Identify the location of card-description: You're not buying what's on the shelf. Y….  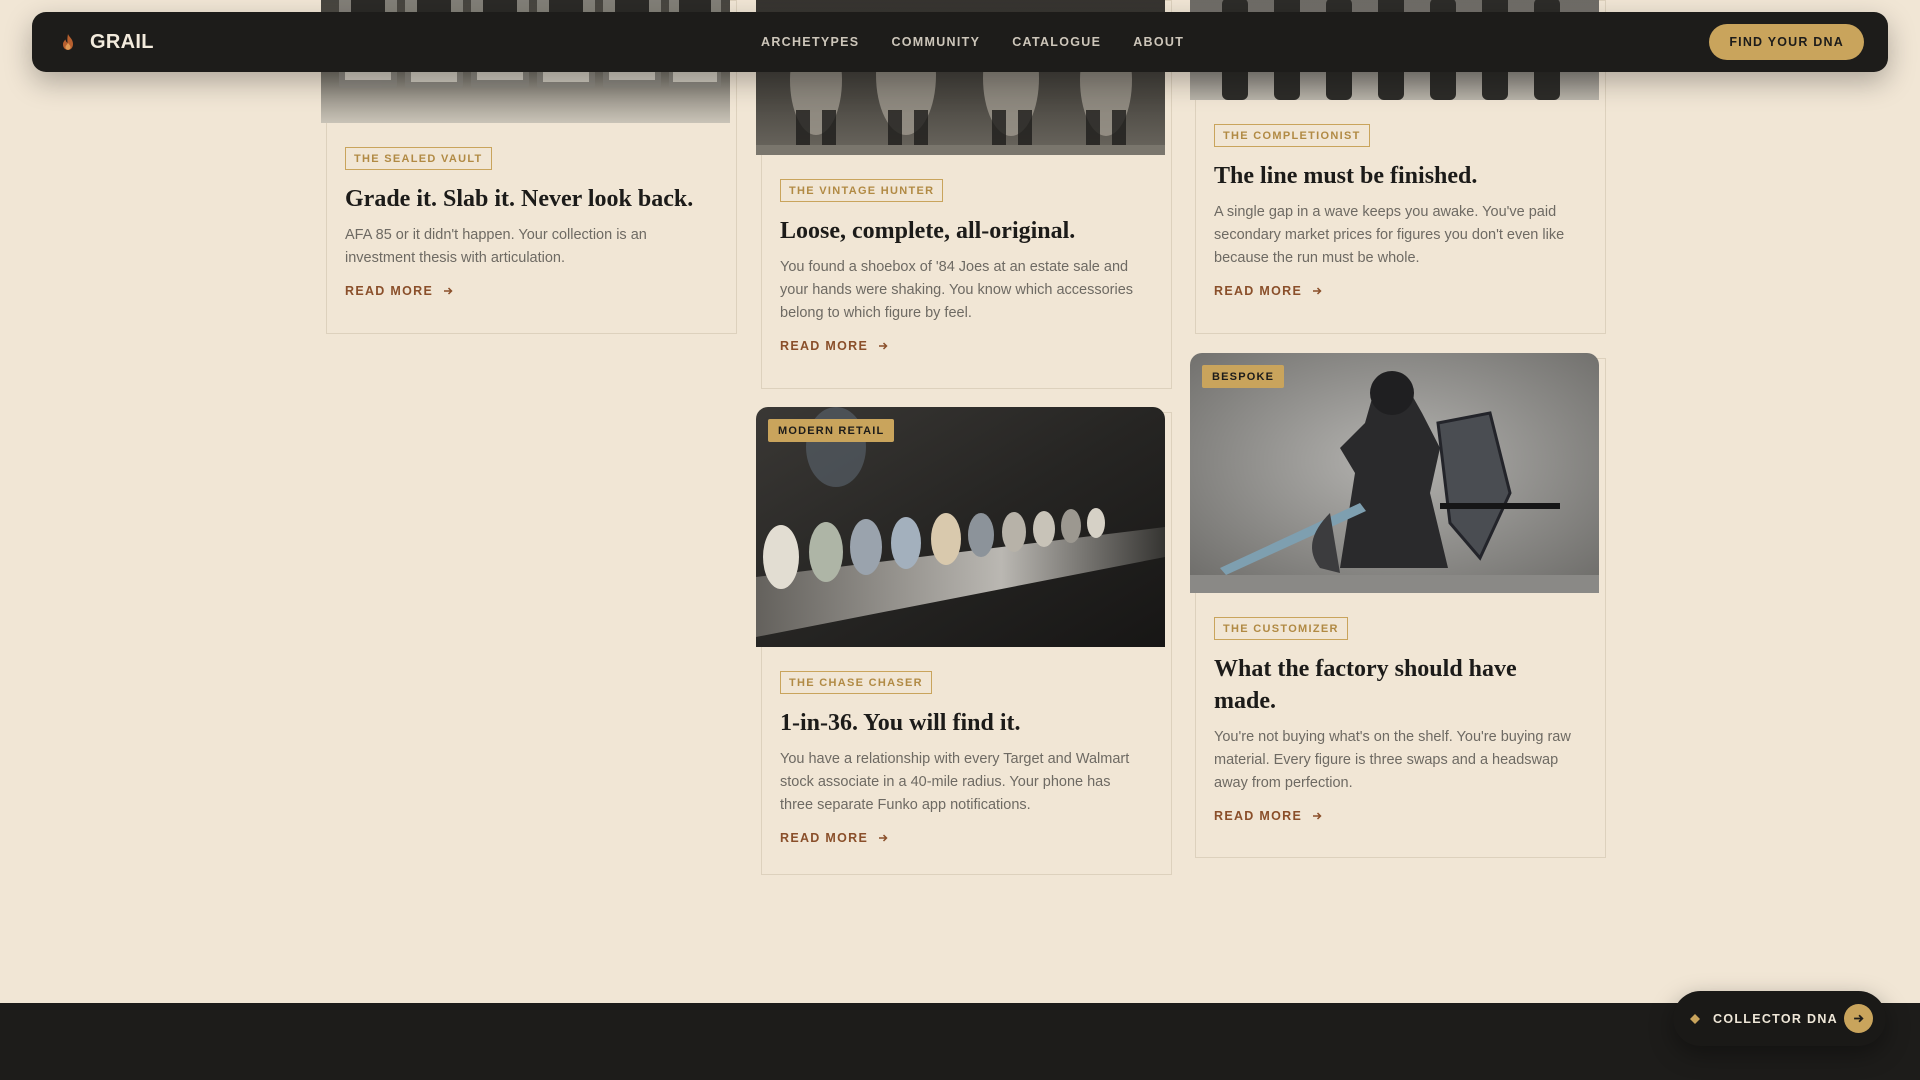
(1392, 760).